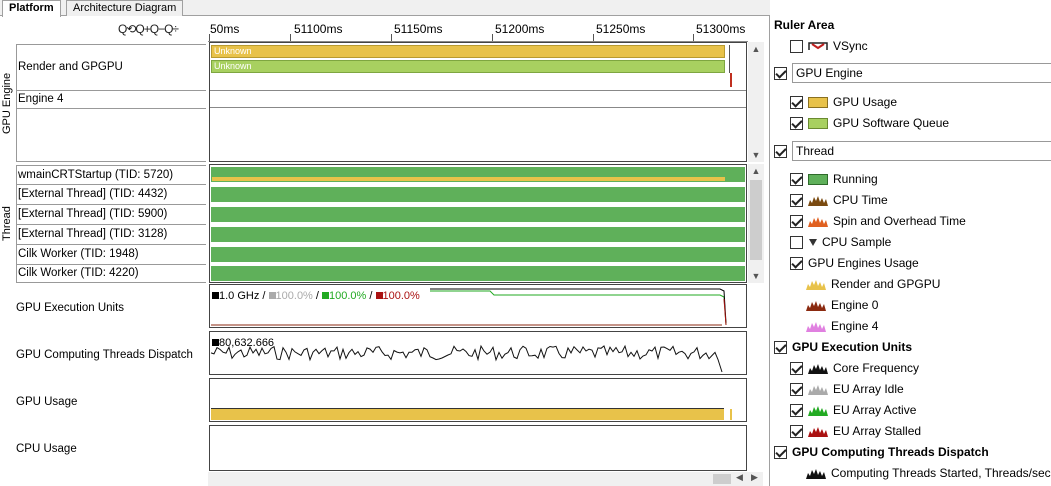  I want to click on running-checkbox, so click(796, 179).